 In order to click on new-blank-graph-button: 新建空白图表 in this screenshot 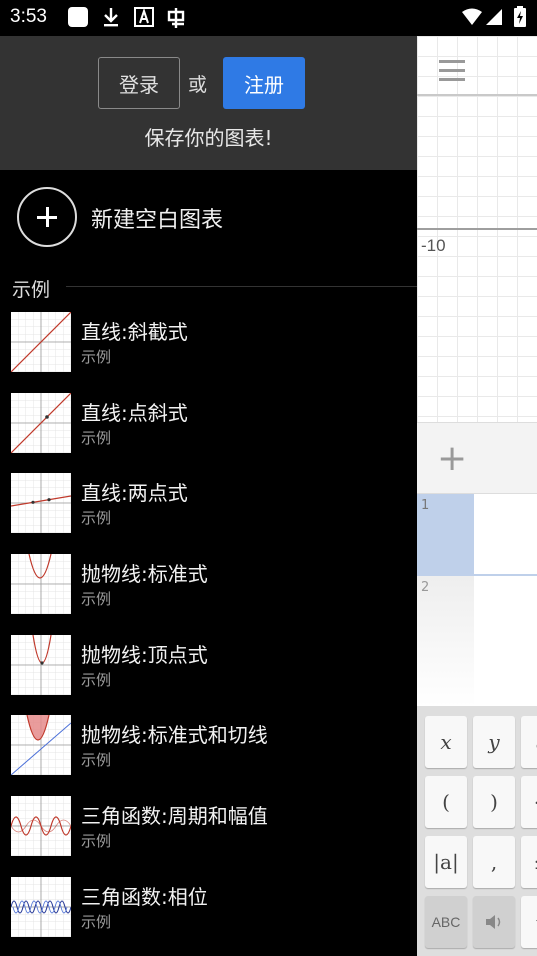, I will do `click(208, 217)`.